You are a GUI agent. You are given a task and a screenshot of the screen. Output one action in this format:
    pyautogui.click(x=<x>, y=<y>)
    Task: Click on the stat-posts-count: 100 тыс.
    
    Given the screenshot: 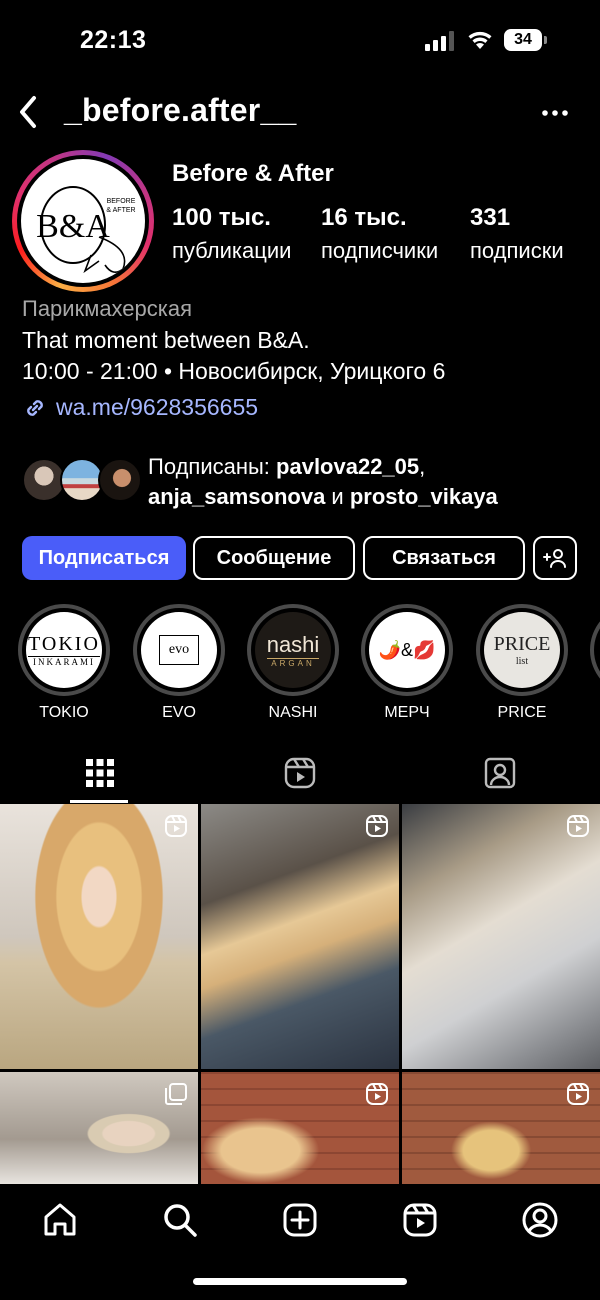 What is the action you would take?
    pyautogui.click(x=221, y=217)
    